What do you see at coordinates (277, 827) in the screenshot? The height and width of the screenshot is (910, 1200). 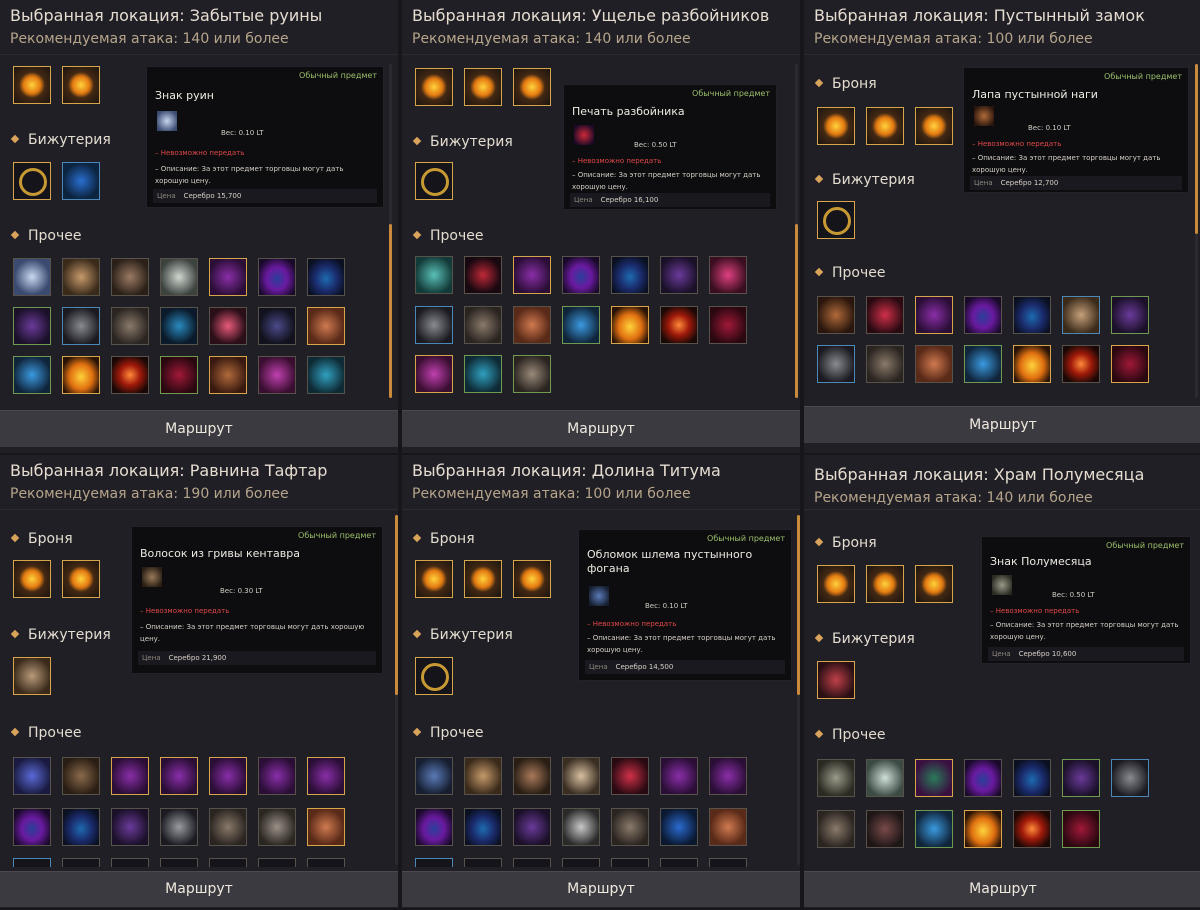 I see `scroll-item-slot` at bounding box center [277, 827].